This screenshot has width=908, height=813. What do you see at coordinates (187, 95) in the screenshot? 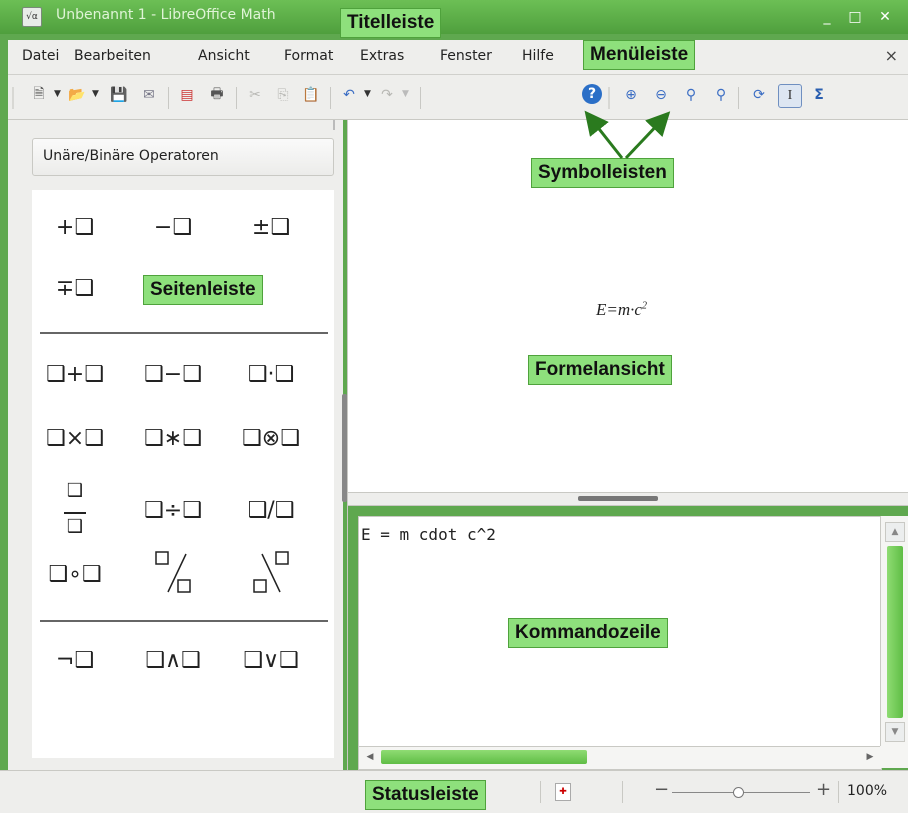
I see `export-pdf-icon: ▤` at bounding box center [187, 95].